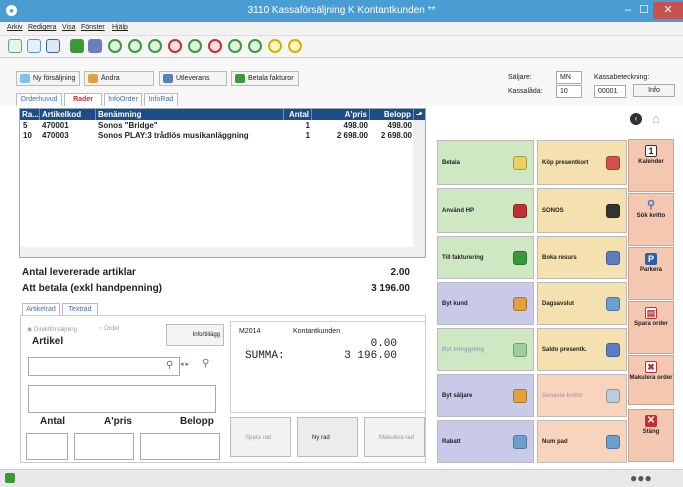  I want to click on grid-button-change-customer: Byt kund, so click(485, 303).